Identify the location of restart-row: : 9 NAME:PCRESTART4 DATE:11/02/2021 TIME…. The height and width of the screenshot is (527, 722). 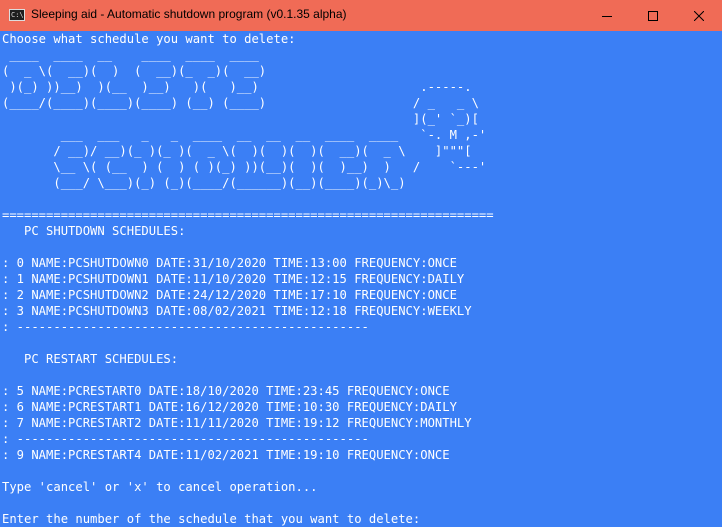
(226, 455).